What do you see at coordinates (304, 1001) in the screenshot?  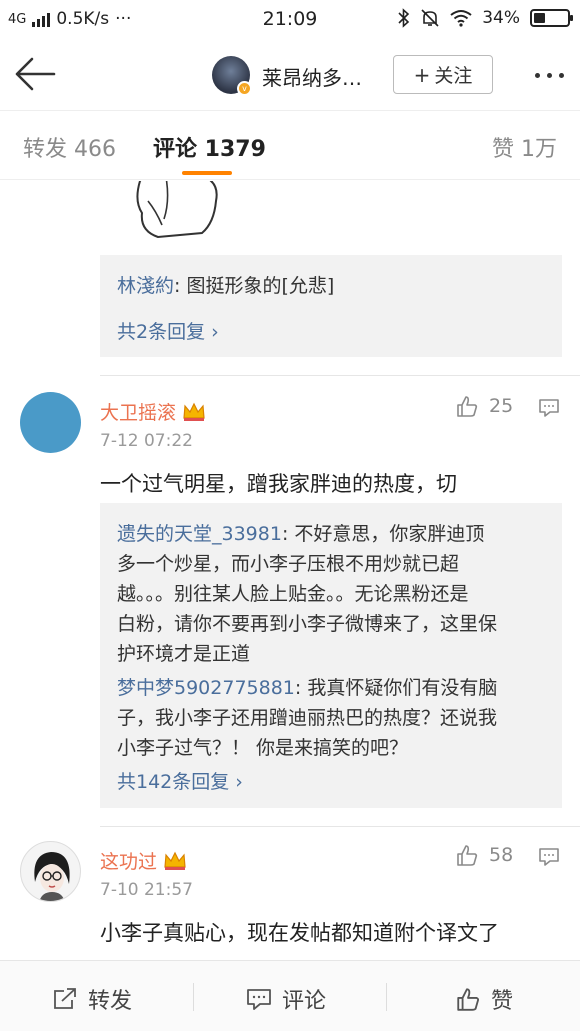 I see `comment-label: 评论` at bounding box center [304, 1001].